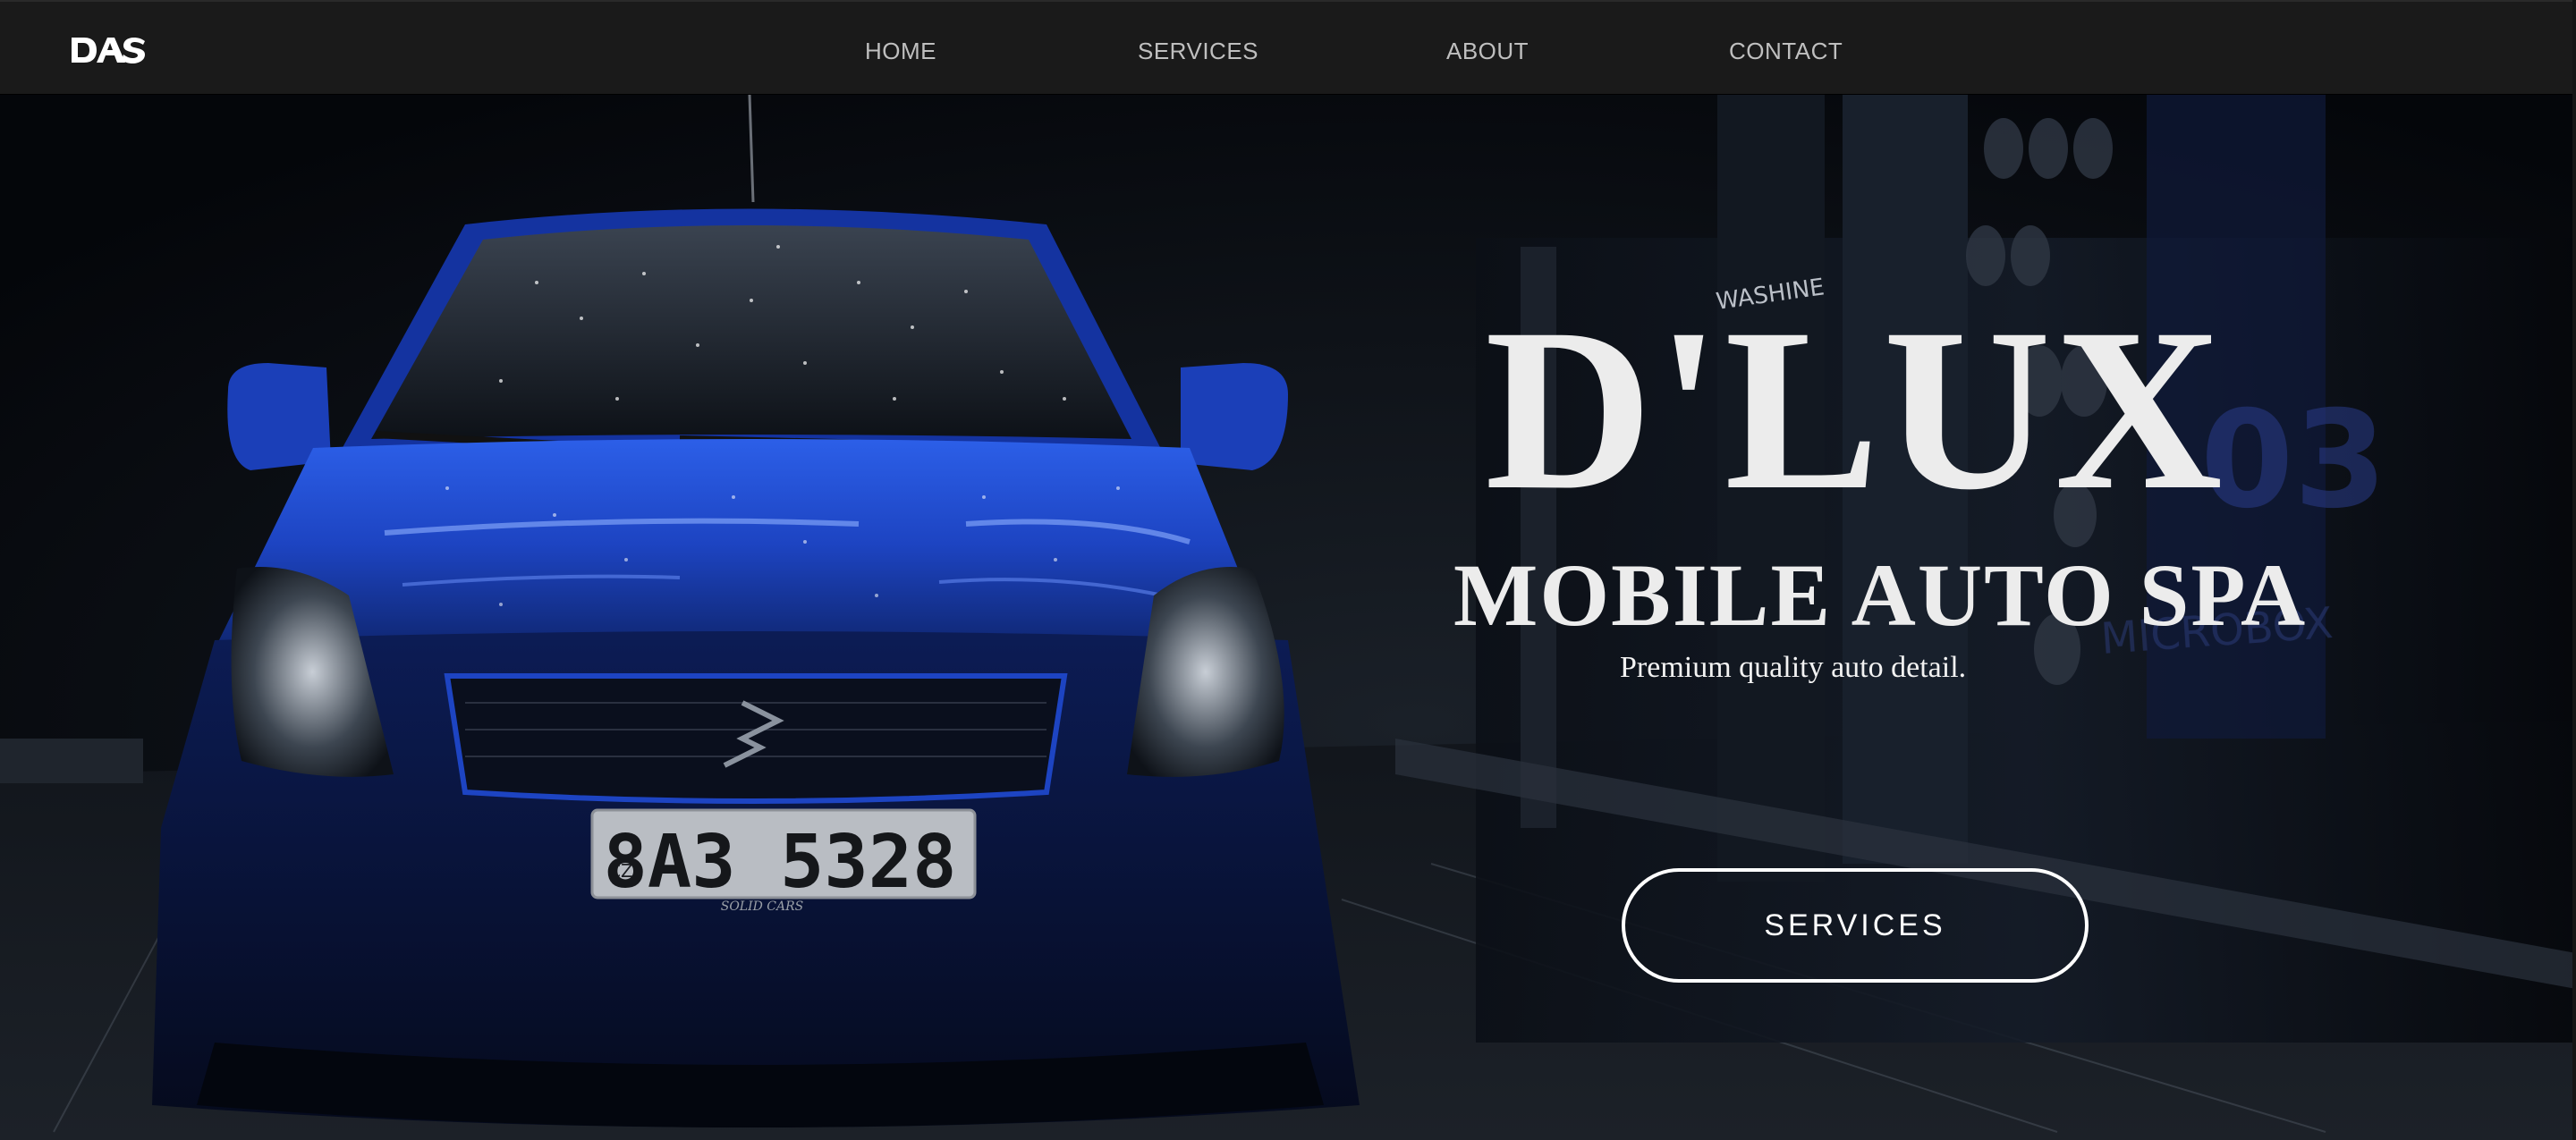 The height and width of the screenshot is (1140, 2576). Describe the element at coordinates (1855, 410) in the screenshot. I see `hero-title: D'LUX` at that location.